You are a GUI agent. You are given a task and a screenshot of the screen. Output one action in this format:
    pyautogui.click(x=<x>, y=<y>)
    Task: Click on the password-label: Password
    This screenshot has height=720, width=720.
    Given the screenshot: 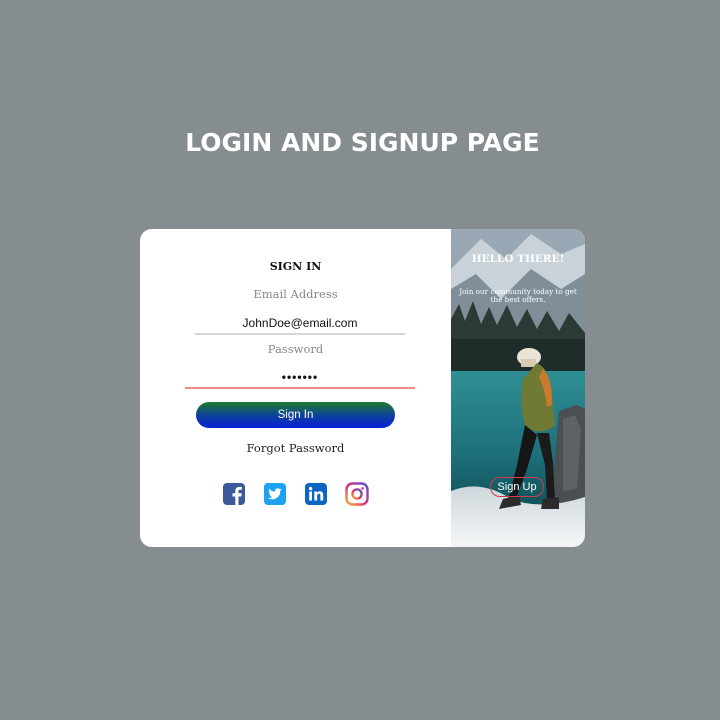 What is the action you would take?
    pyautogui.click(x=295, y=349)
    